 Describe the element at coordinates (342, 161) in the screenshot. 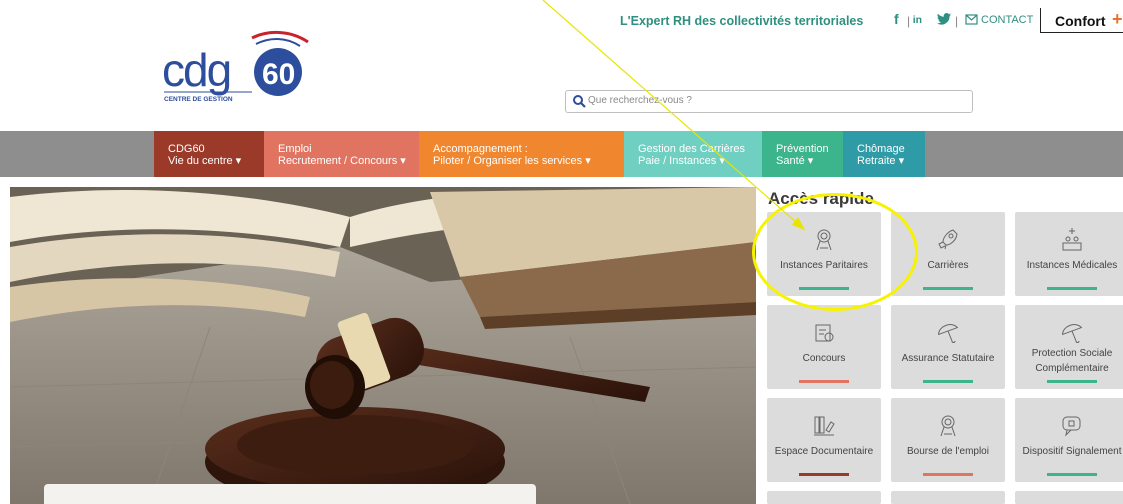

I see `nav-item-subtitle: Recrutement / Concours ▾` at that location.